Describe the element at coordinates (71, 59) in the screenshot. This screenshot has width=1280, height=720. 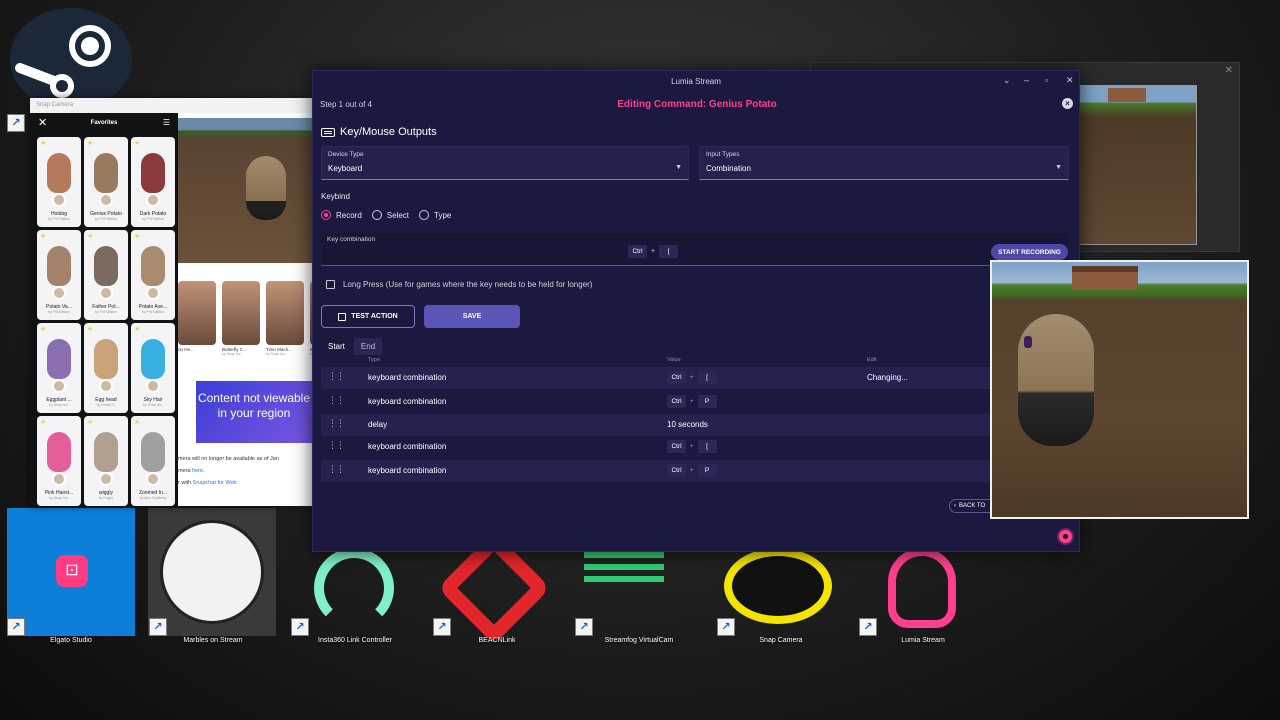
I see `steam-logo-icon` at that location.